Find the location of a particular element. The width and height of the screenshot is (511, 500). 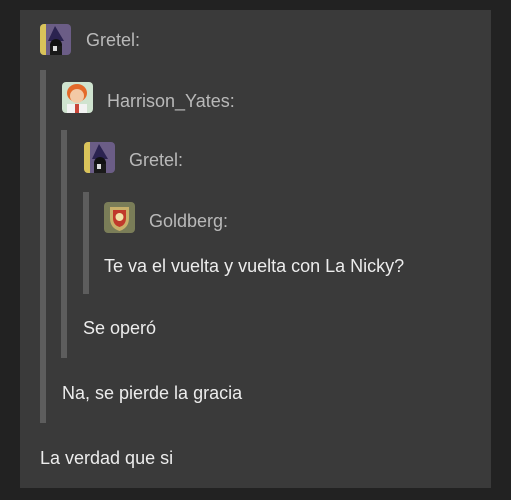

red-haired-person-avatar-icon is located at coordinates (77, 97).